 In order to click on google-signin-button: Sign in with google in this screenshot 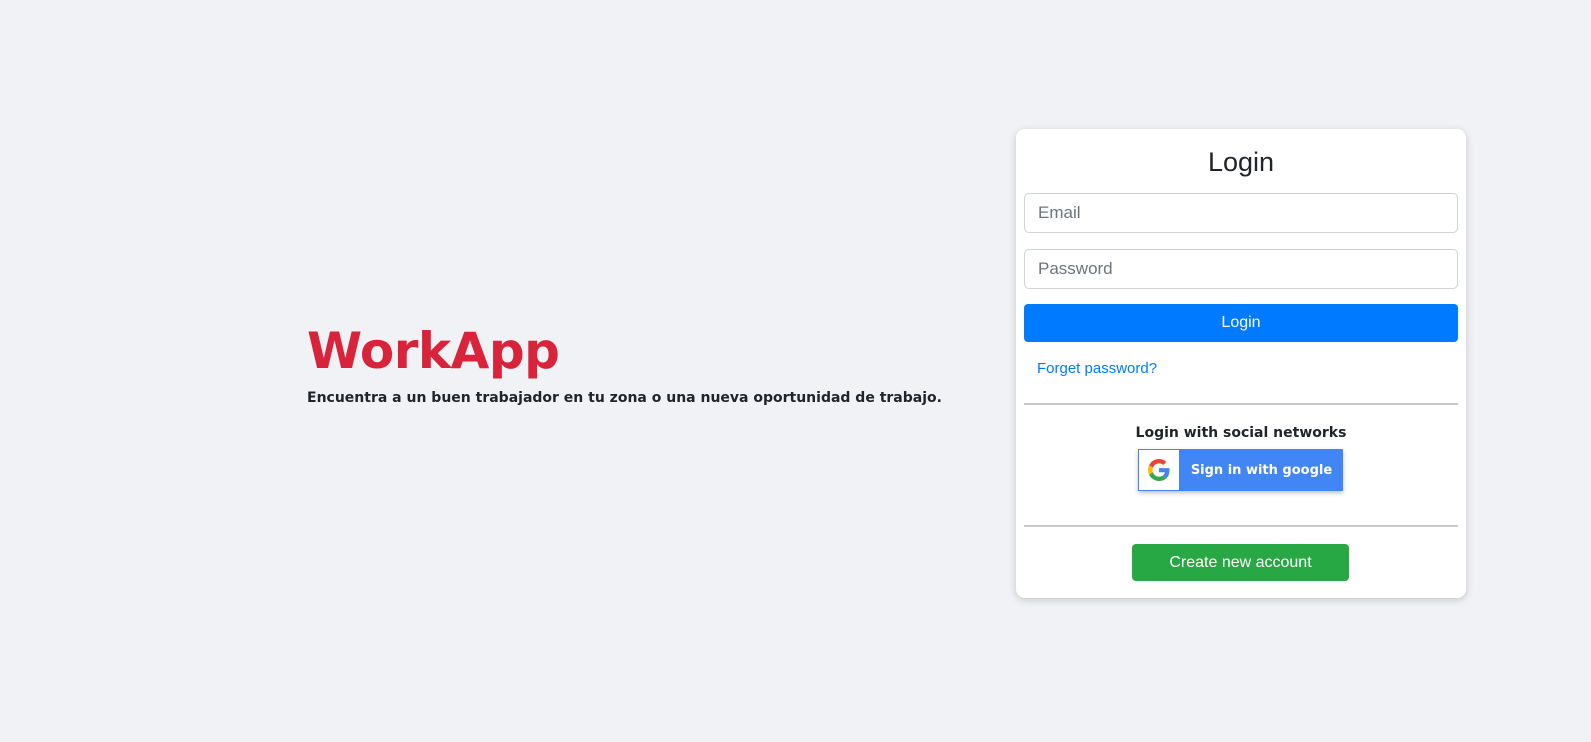, I will do `click(1240, 470)`.